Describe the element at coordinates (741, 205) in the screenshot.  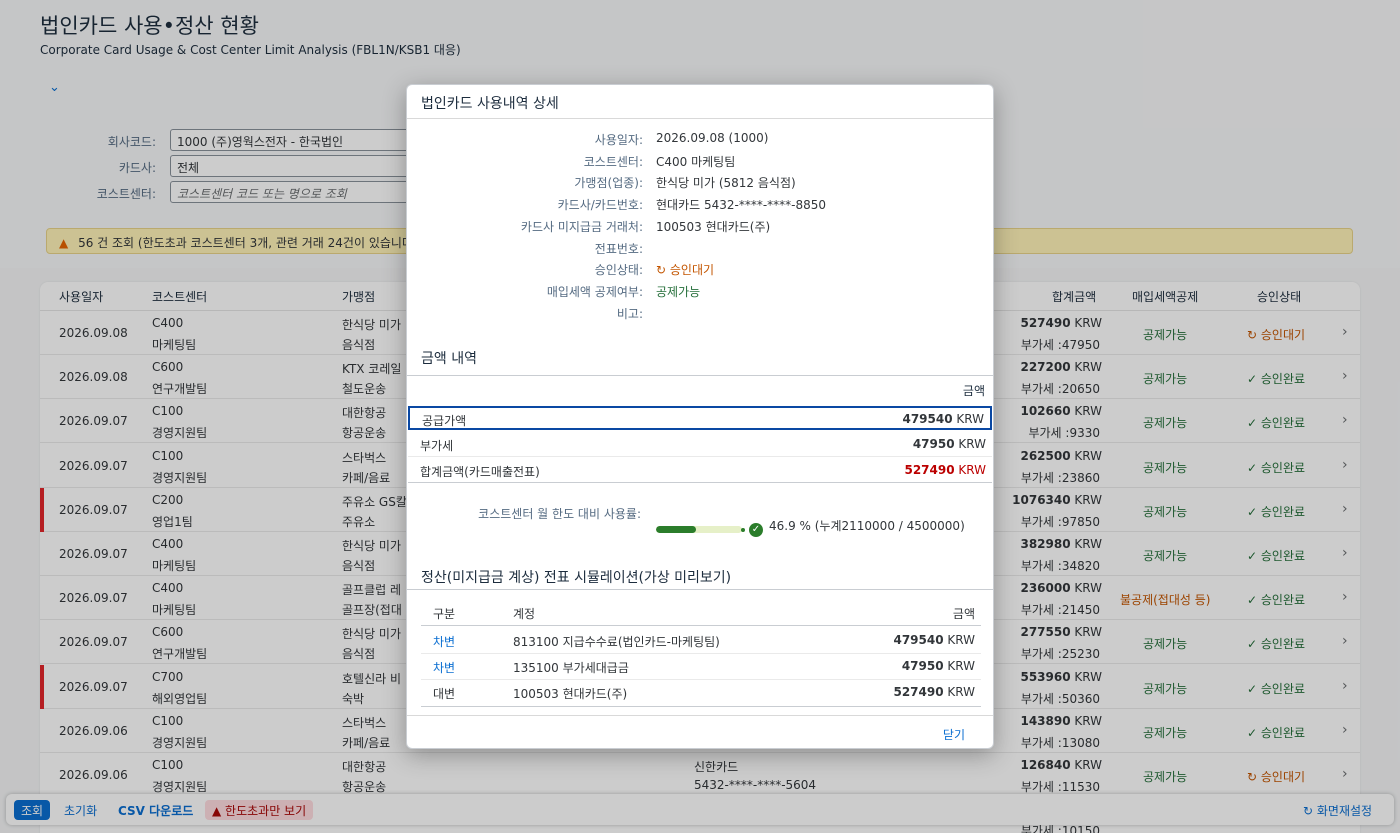
I see `field-value: 현대카드 5432-****-****-8850` at that location.